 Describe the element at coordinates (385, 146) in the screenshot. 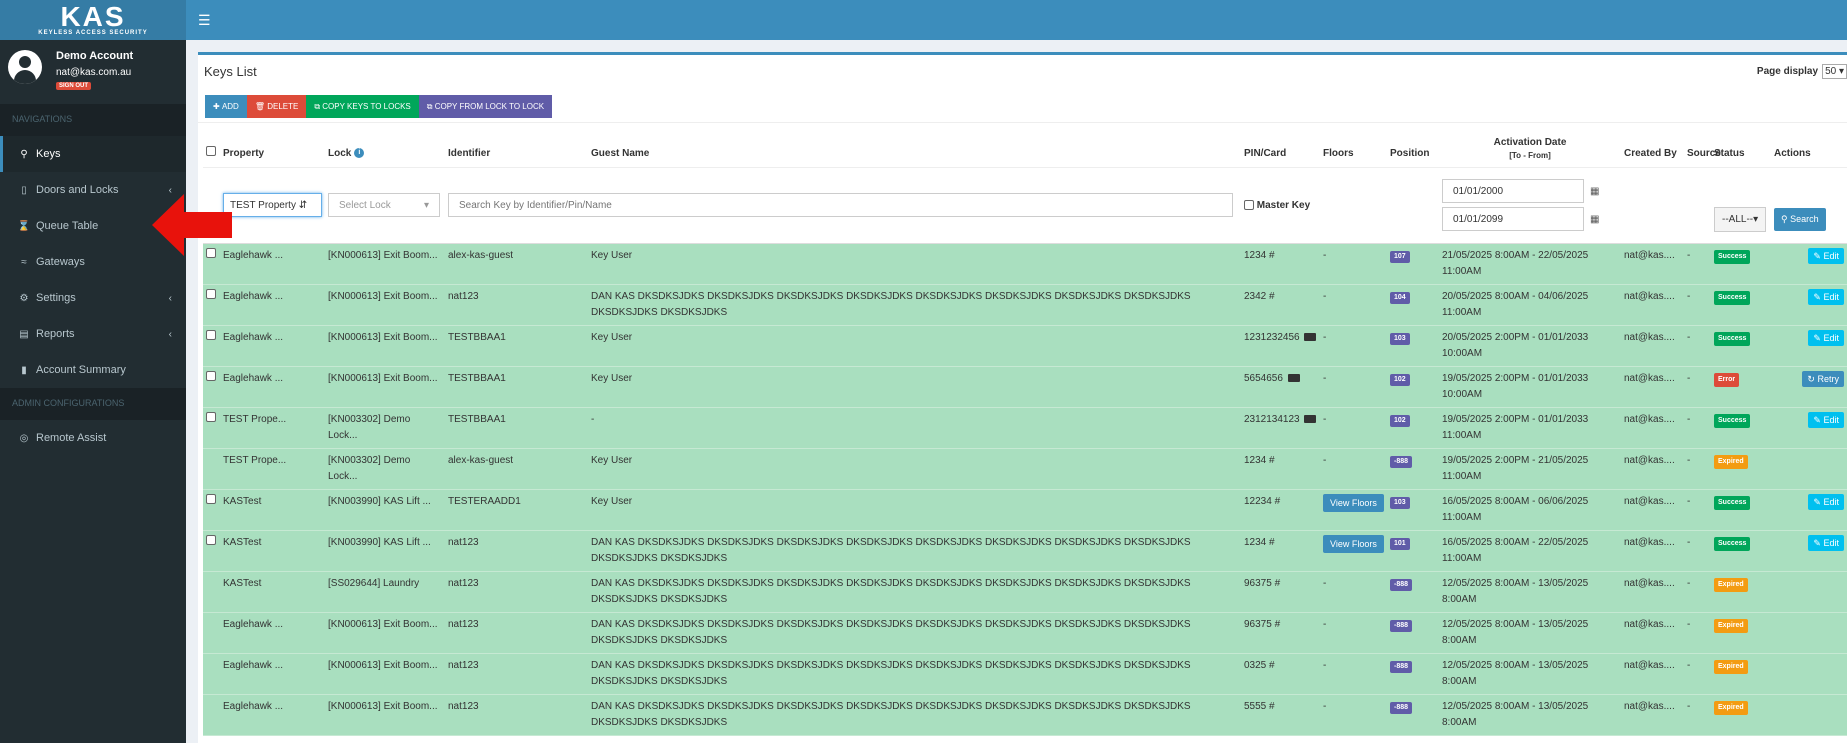

I see `col-lock: Lock i` at that location.